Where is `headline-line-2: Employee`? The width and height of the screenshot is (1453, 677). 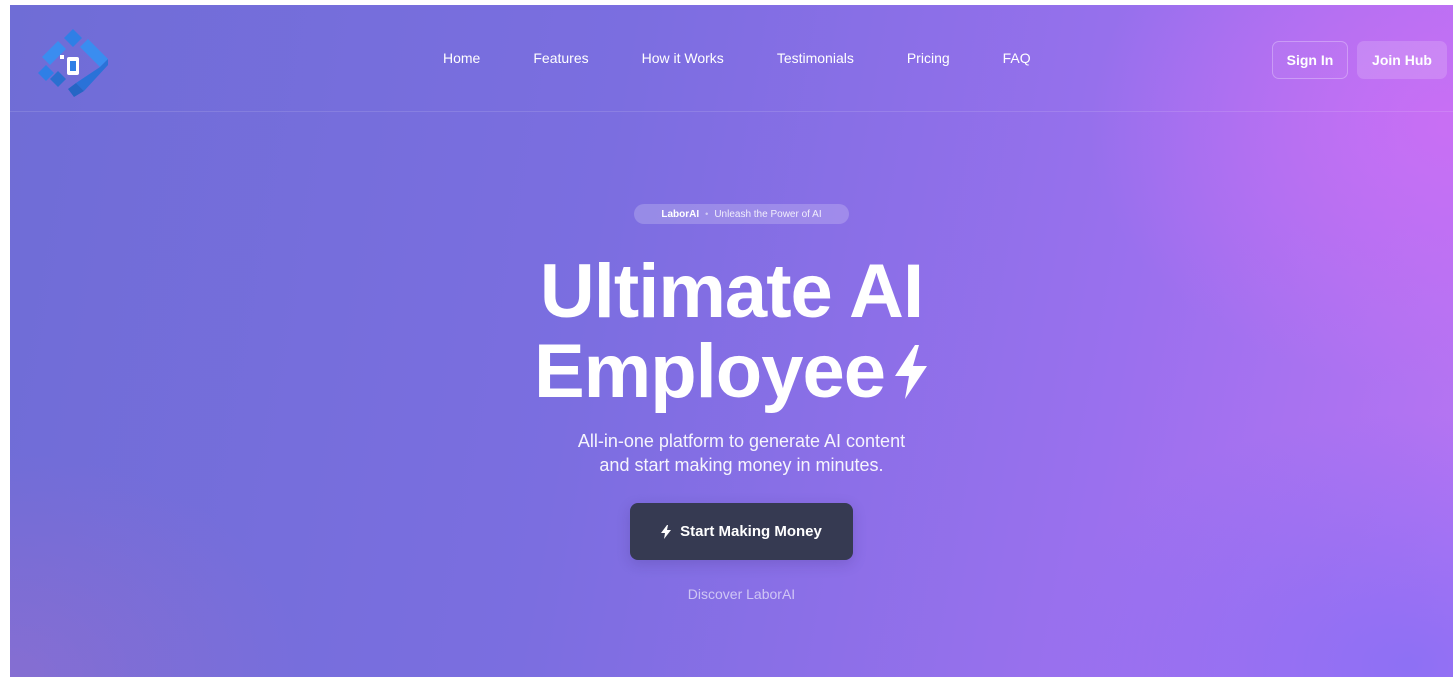
headline-line-2: Employee is located at coordinates (709, 371).